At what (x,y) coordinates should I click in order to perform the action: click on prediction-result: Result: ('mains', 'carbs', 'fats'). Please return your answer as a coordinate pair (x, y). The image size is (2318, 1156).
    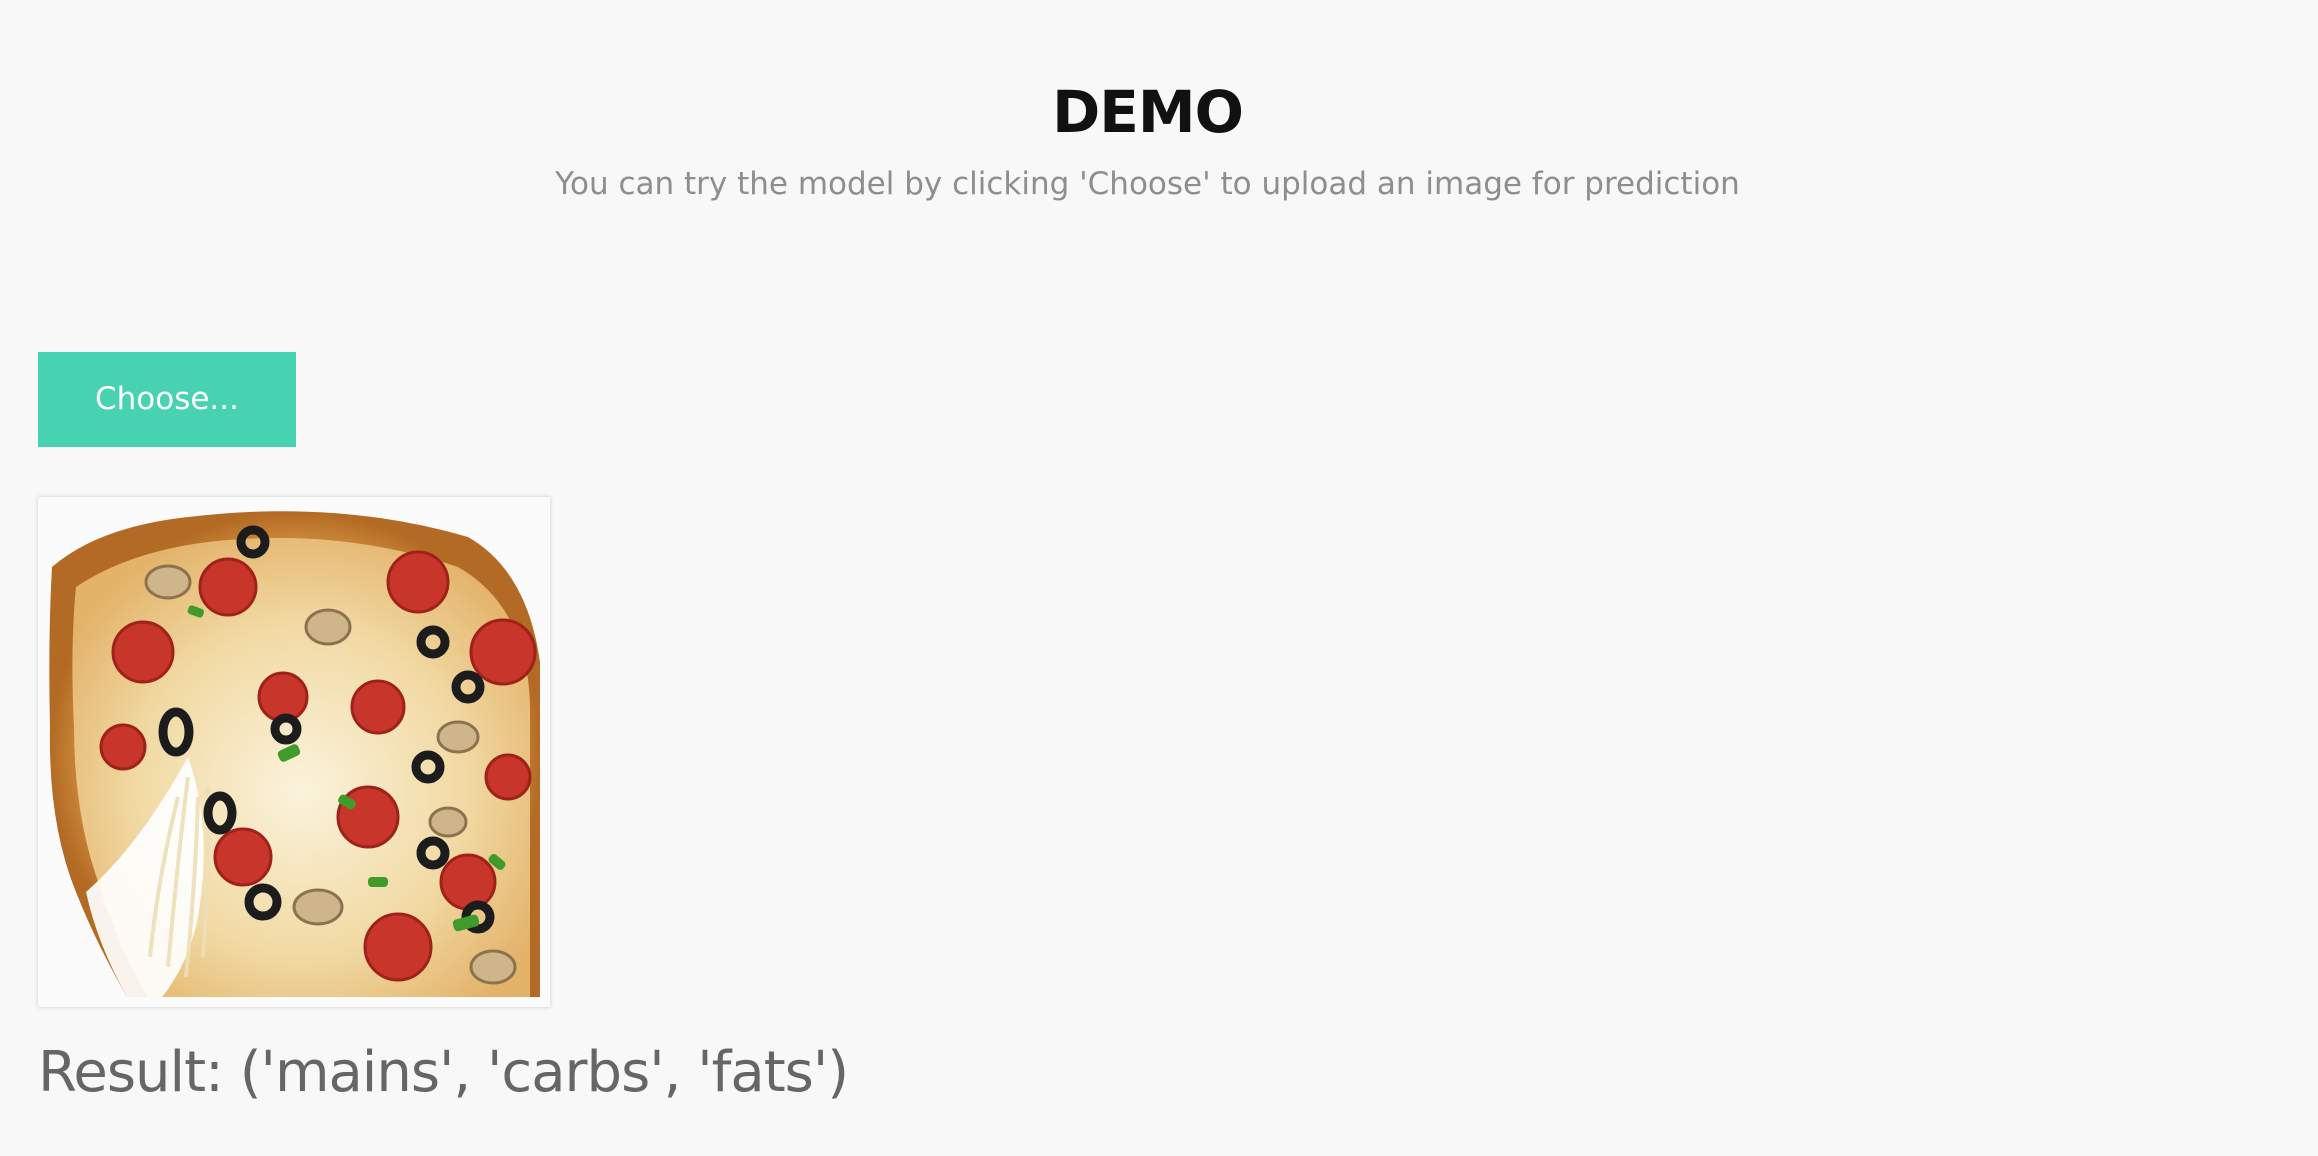
    Looking at the image, I should click on (443, 1072).